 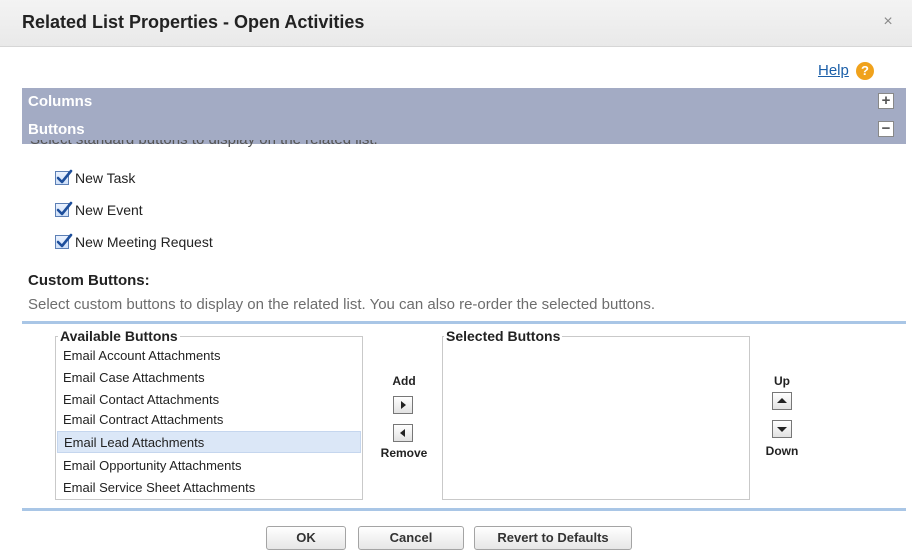 What do you see at coordinates (886, 101) in the screenshot?
I see `expand-plus-icon: +` at bounding box center [886, 101].